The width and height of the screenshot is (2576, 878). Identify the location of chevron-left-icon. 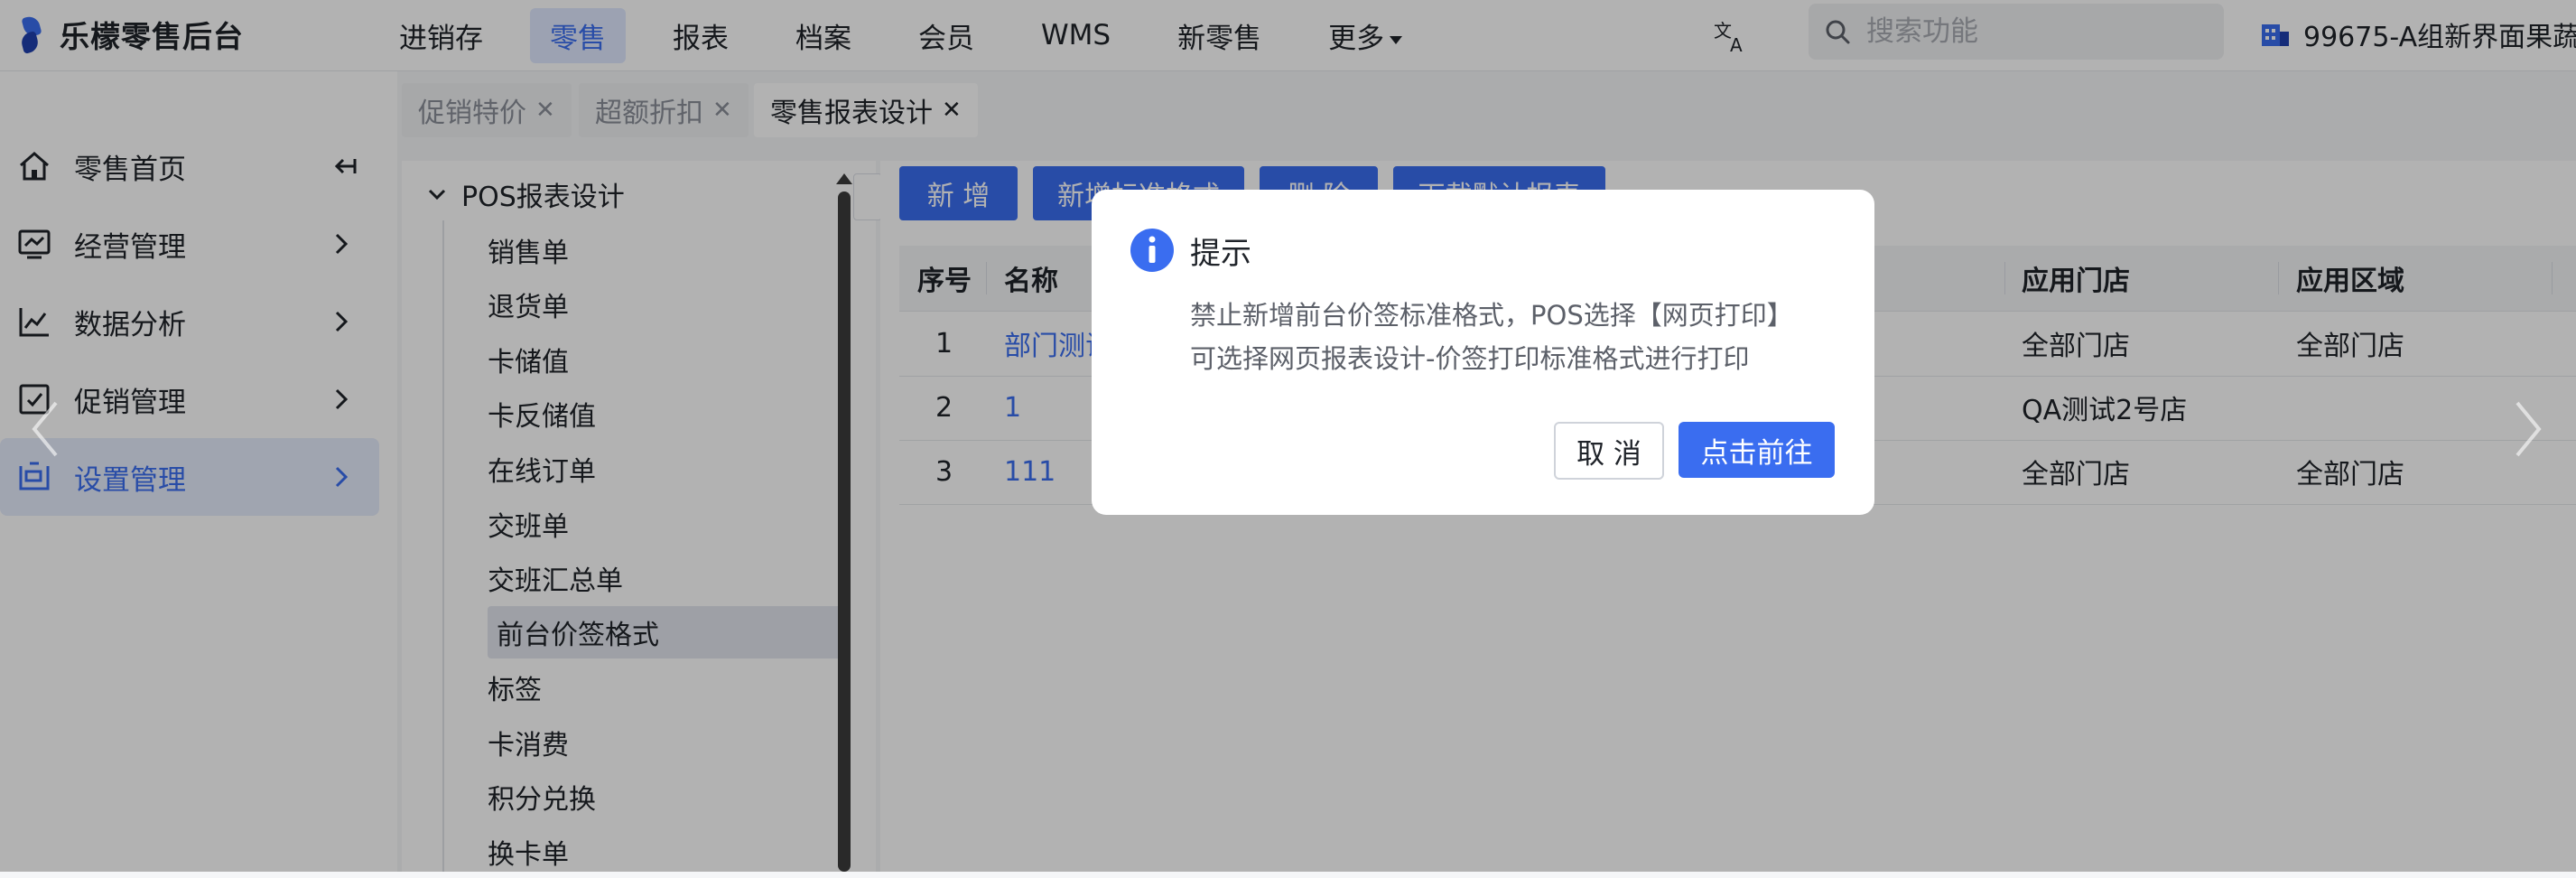
(45, 429).